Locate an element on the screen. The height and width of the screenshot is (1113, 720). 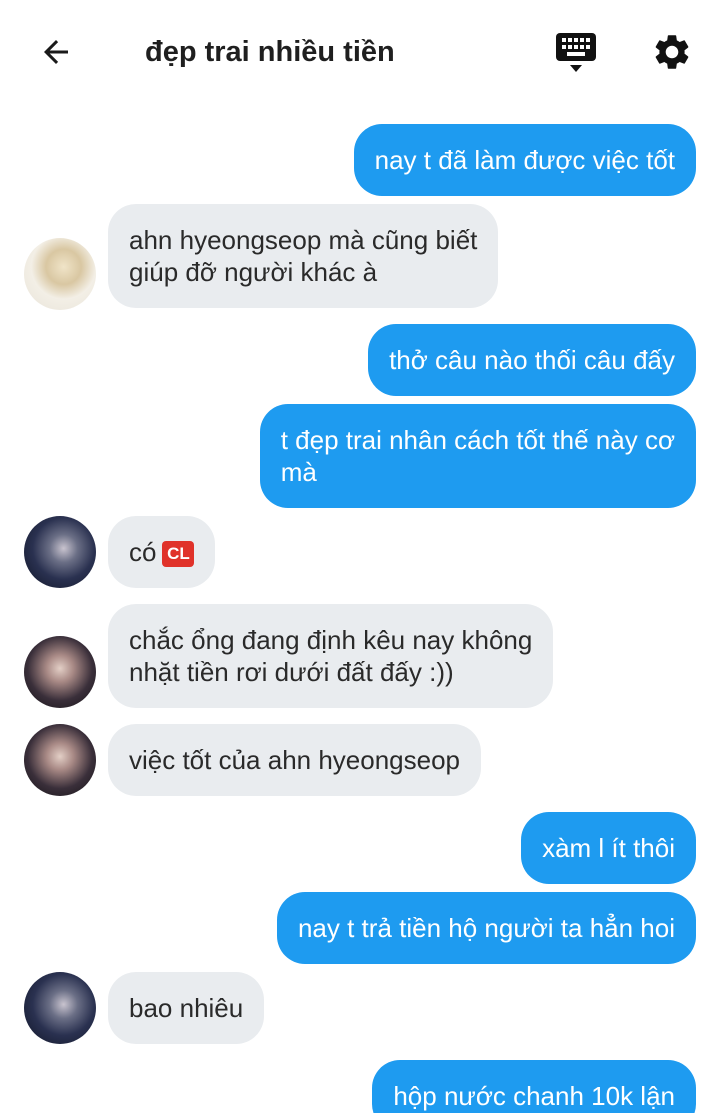
message-bubble-outgoing: hộp nước chanh 10k lận is located at coordinates (534, 1086).